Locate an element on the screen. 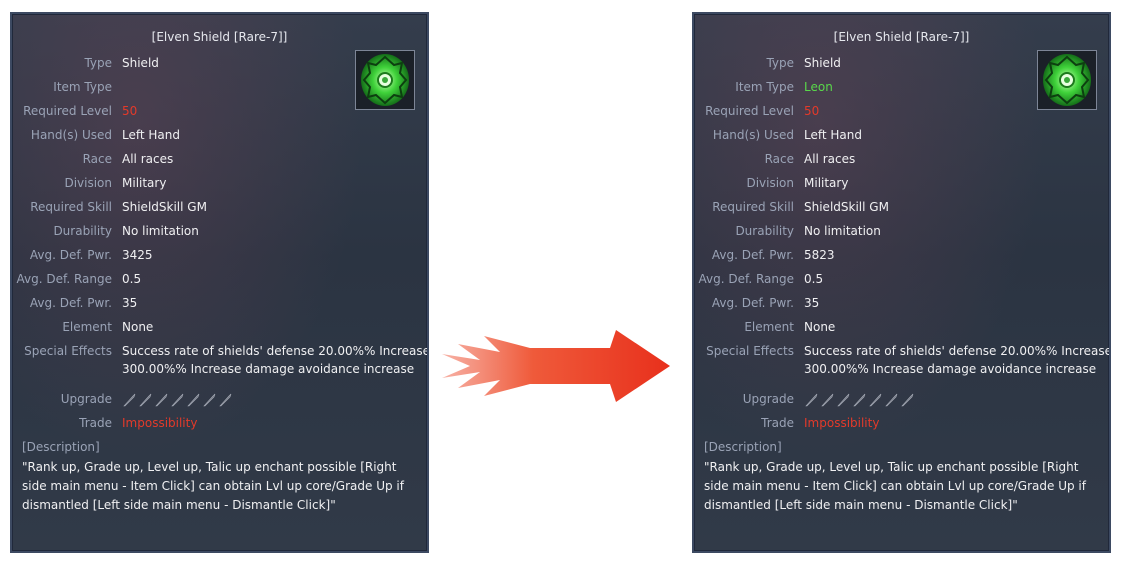 This screenshot has width=1135, height=567. stat-label: Hand(s) Used is located at coordinates (753, 135).